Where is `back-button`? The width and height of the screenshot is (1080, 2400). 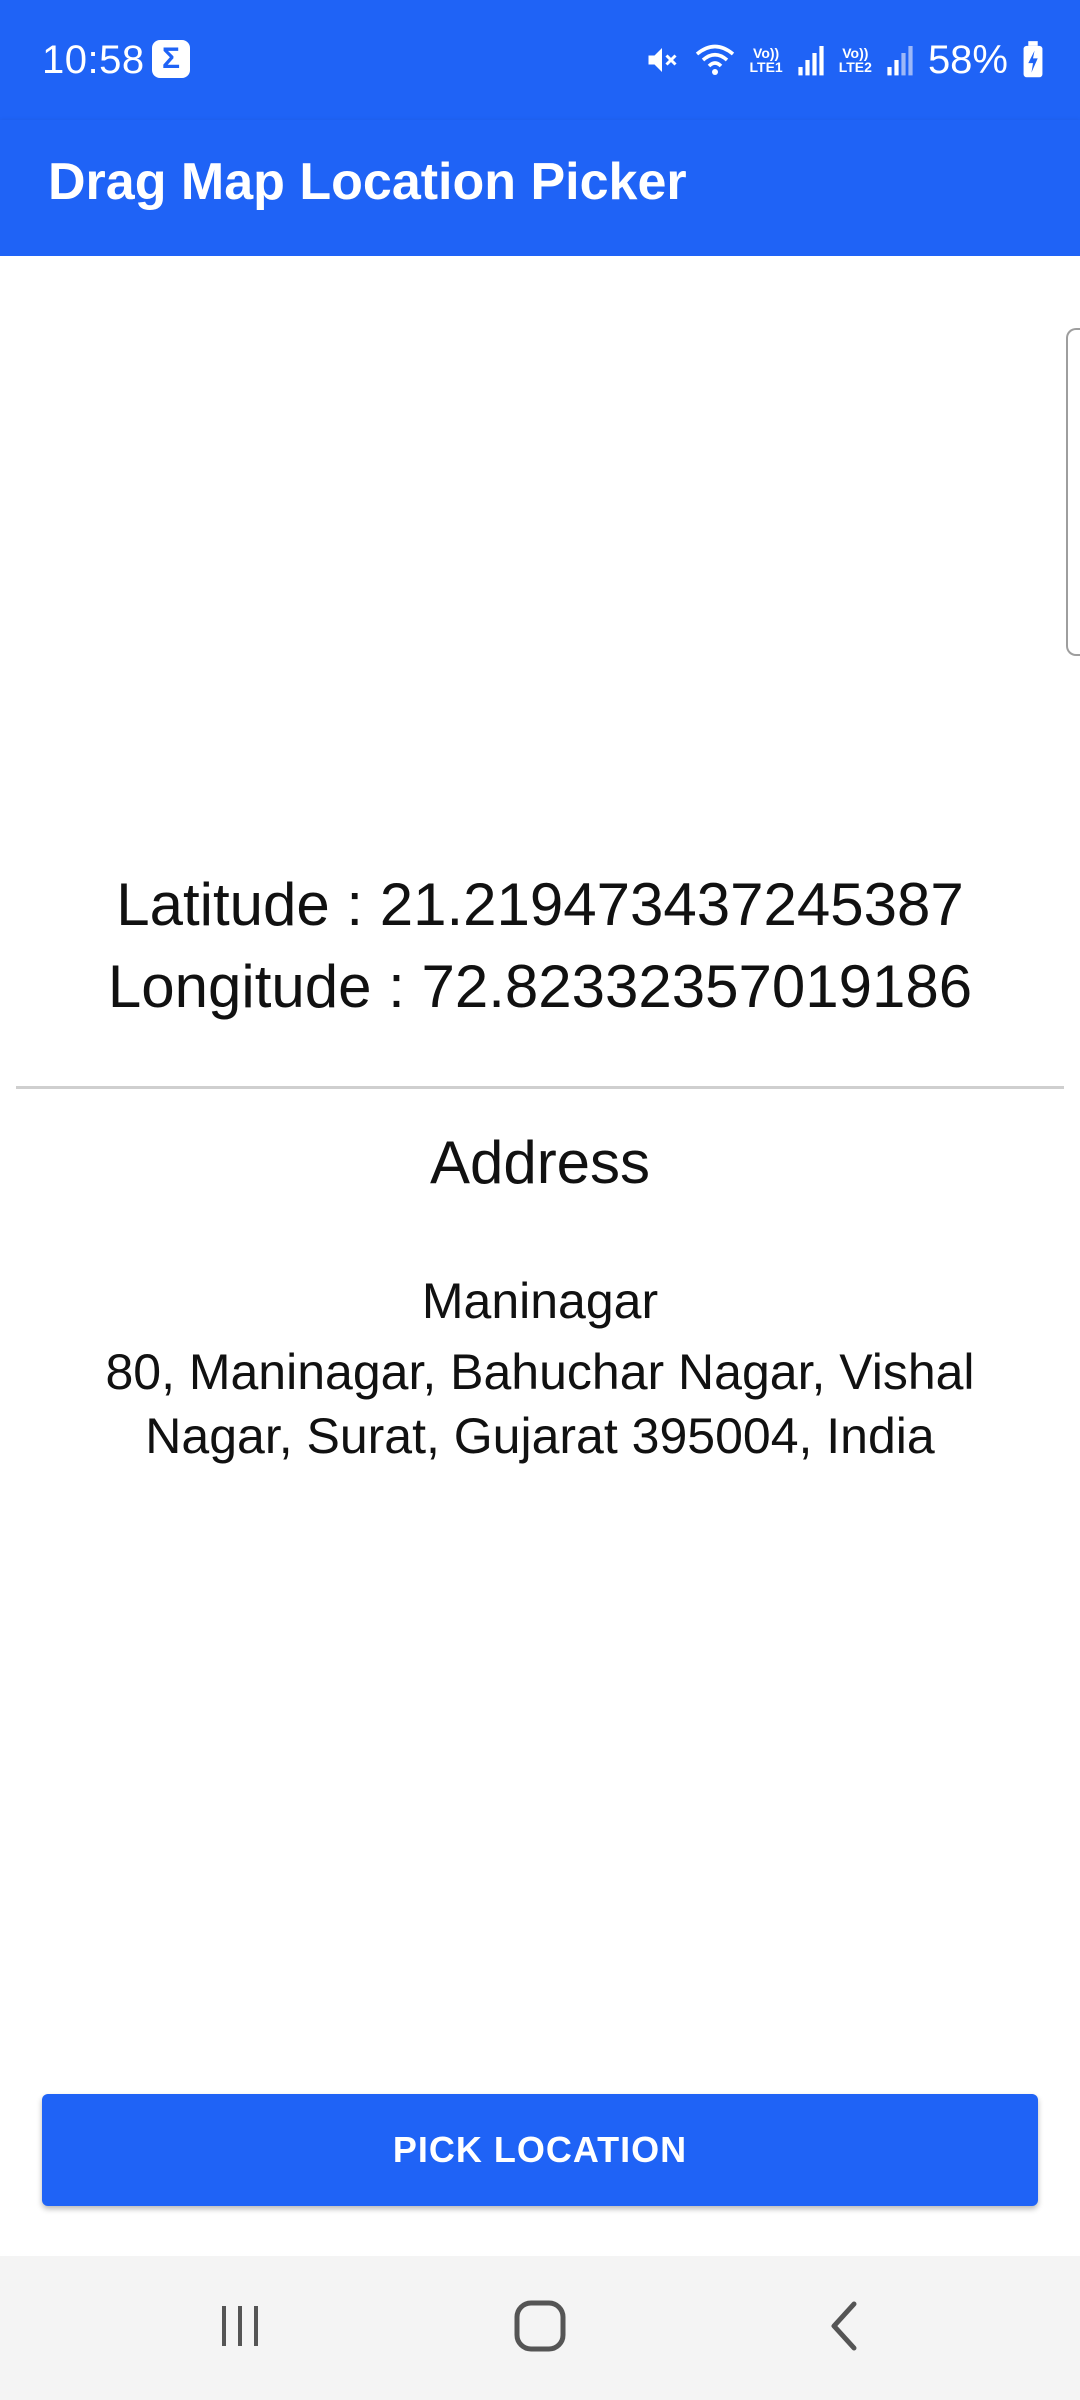
back-button is located at coordinates (844, 2328).